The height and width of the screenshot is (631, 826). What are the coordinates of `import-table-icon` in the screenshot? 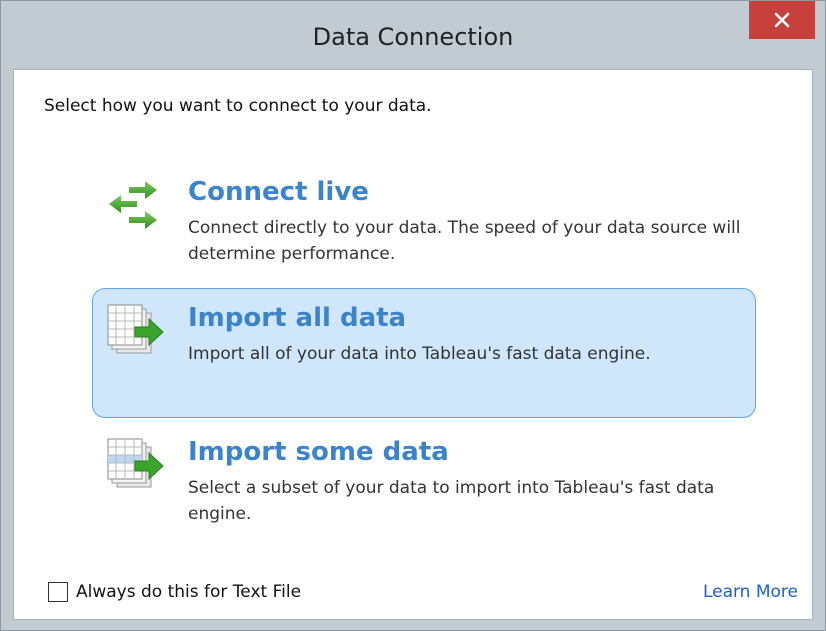 It's located at (135, 329).